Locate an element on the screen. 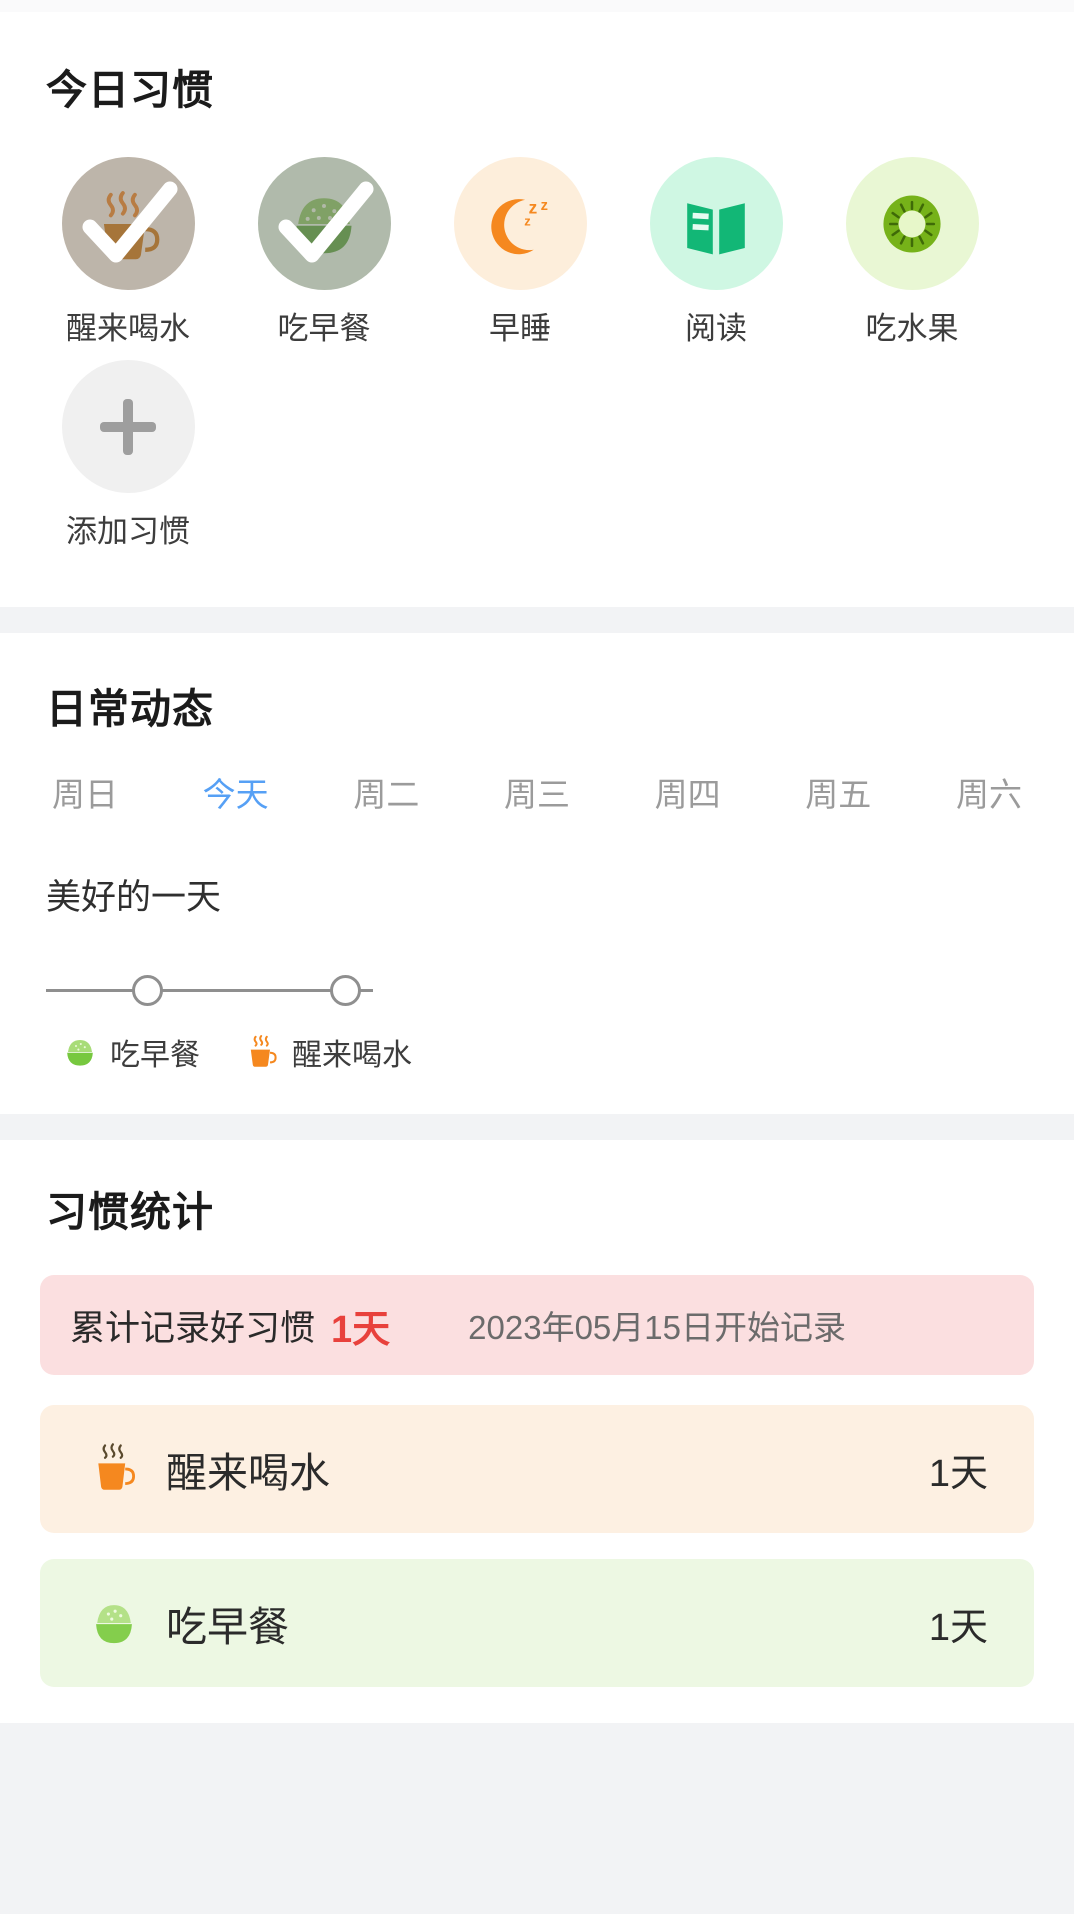 This screenshot has width=1074, height=1914. timeline: 吃早餐 醒来喝水 is located at coordinates (537, 1021).